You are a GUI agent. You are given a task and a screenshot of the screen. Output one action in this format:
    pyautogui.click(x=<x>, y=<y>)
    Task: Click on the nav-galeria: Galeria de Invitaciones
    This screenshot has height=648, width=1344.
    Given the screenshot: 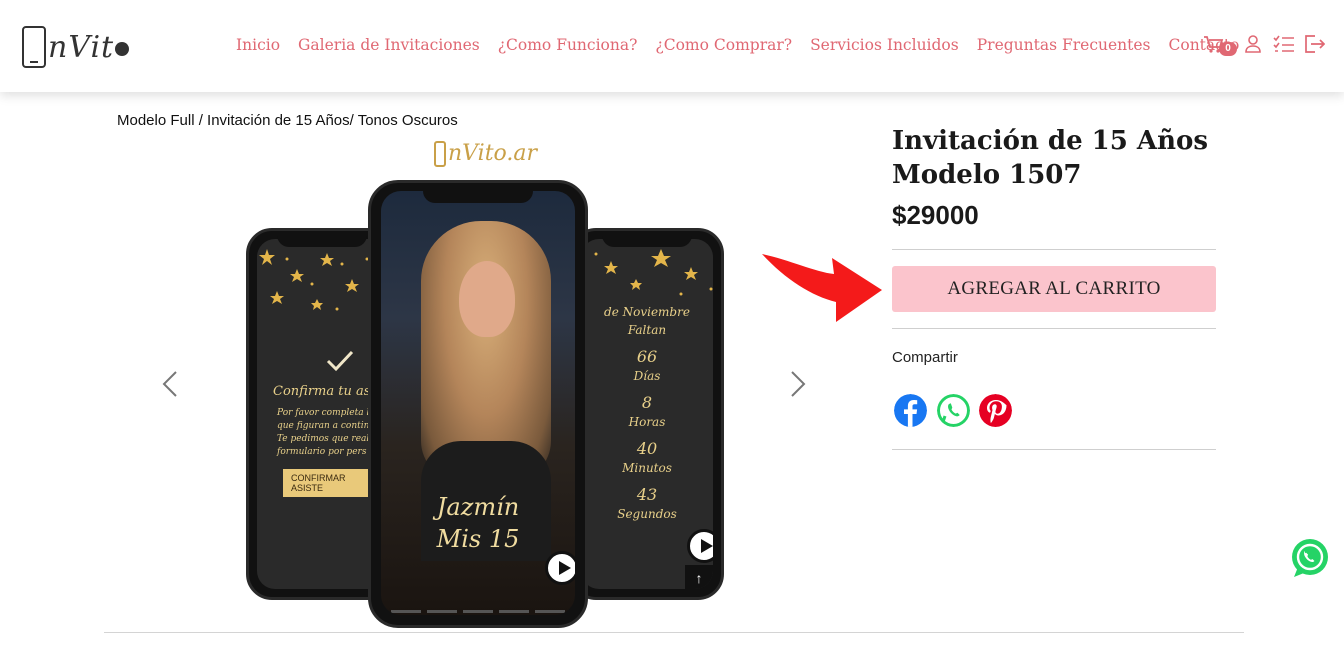 What is the action you would take?
    pyautogui.click(x=389, y=45)
    